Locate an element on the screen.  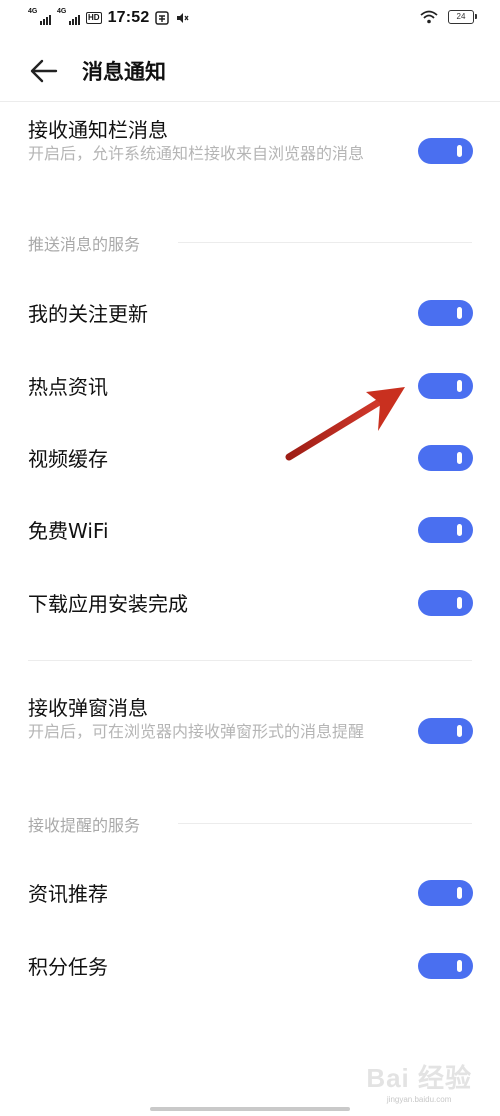
free-wifi-toggle is located at coordinates (445, 530).